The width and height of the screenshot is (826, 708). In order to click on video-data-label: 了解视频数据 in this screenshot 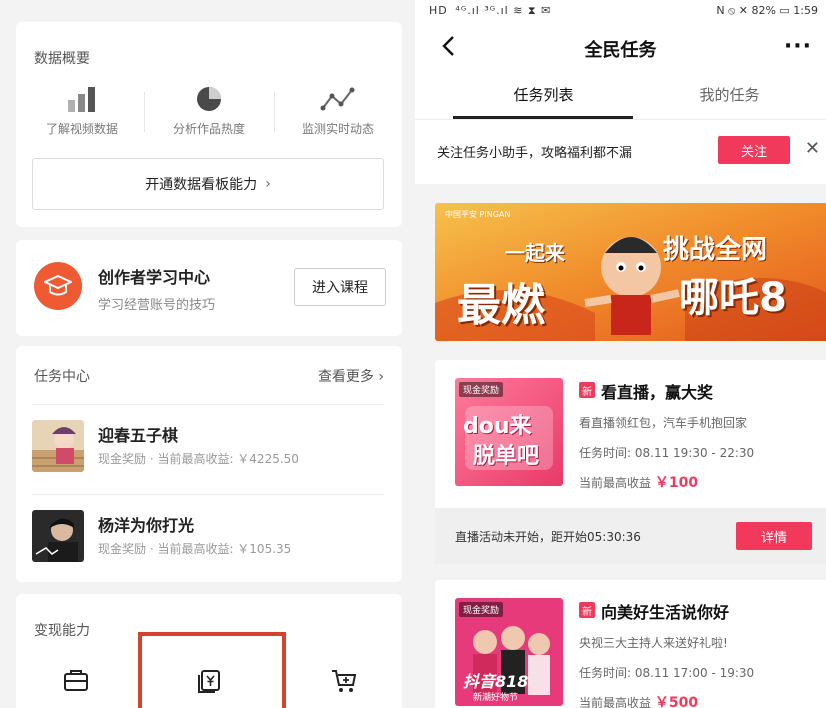, I will do `click(81, 129)`.